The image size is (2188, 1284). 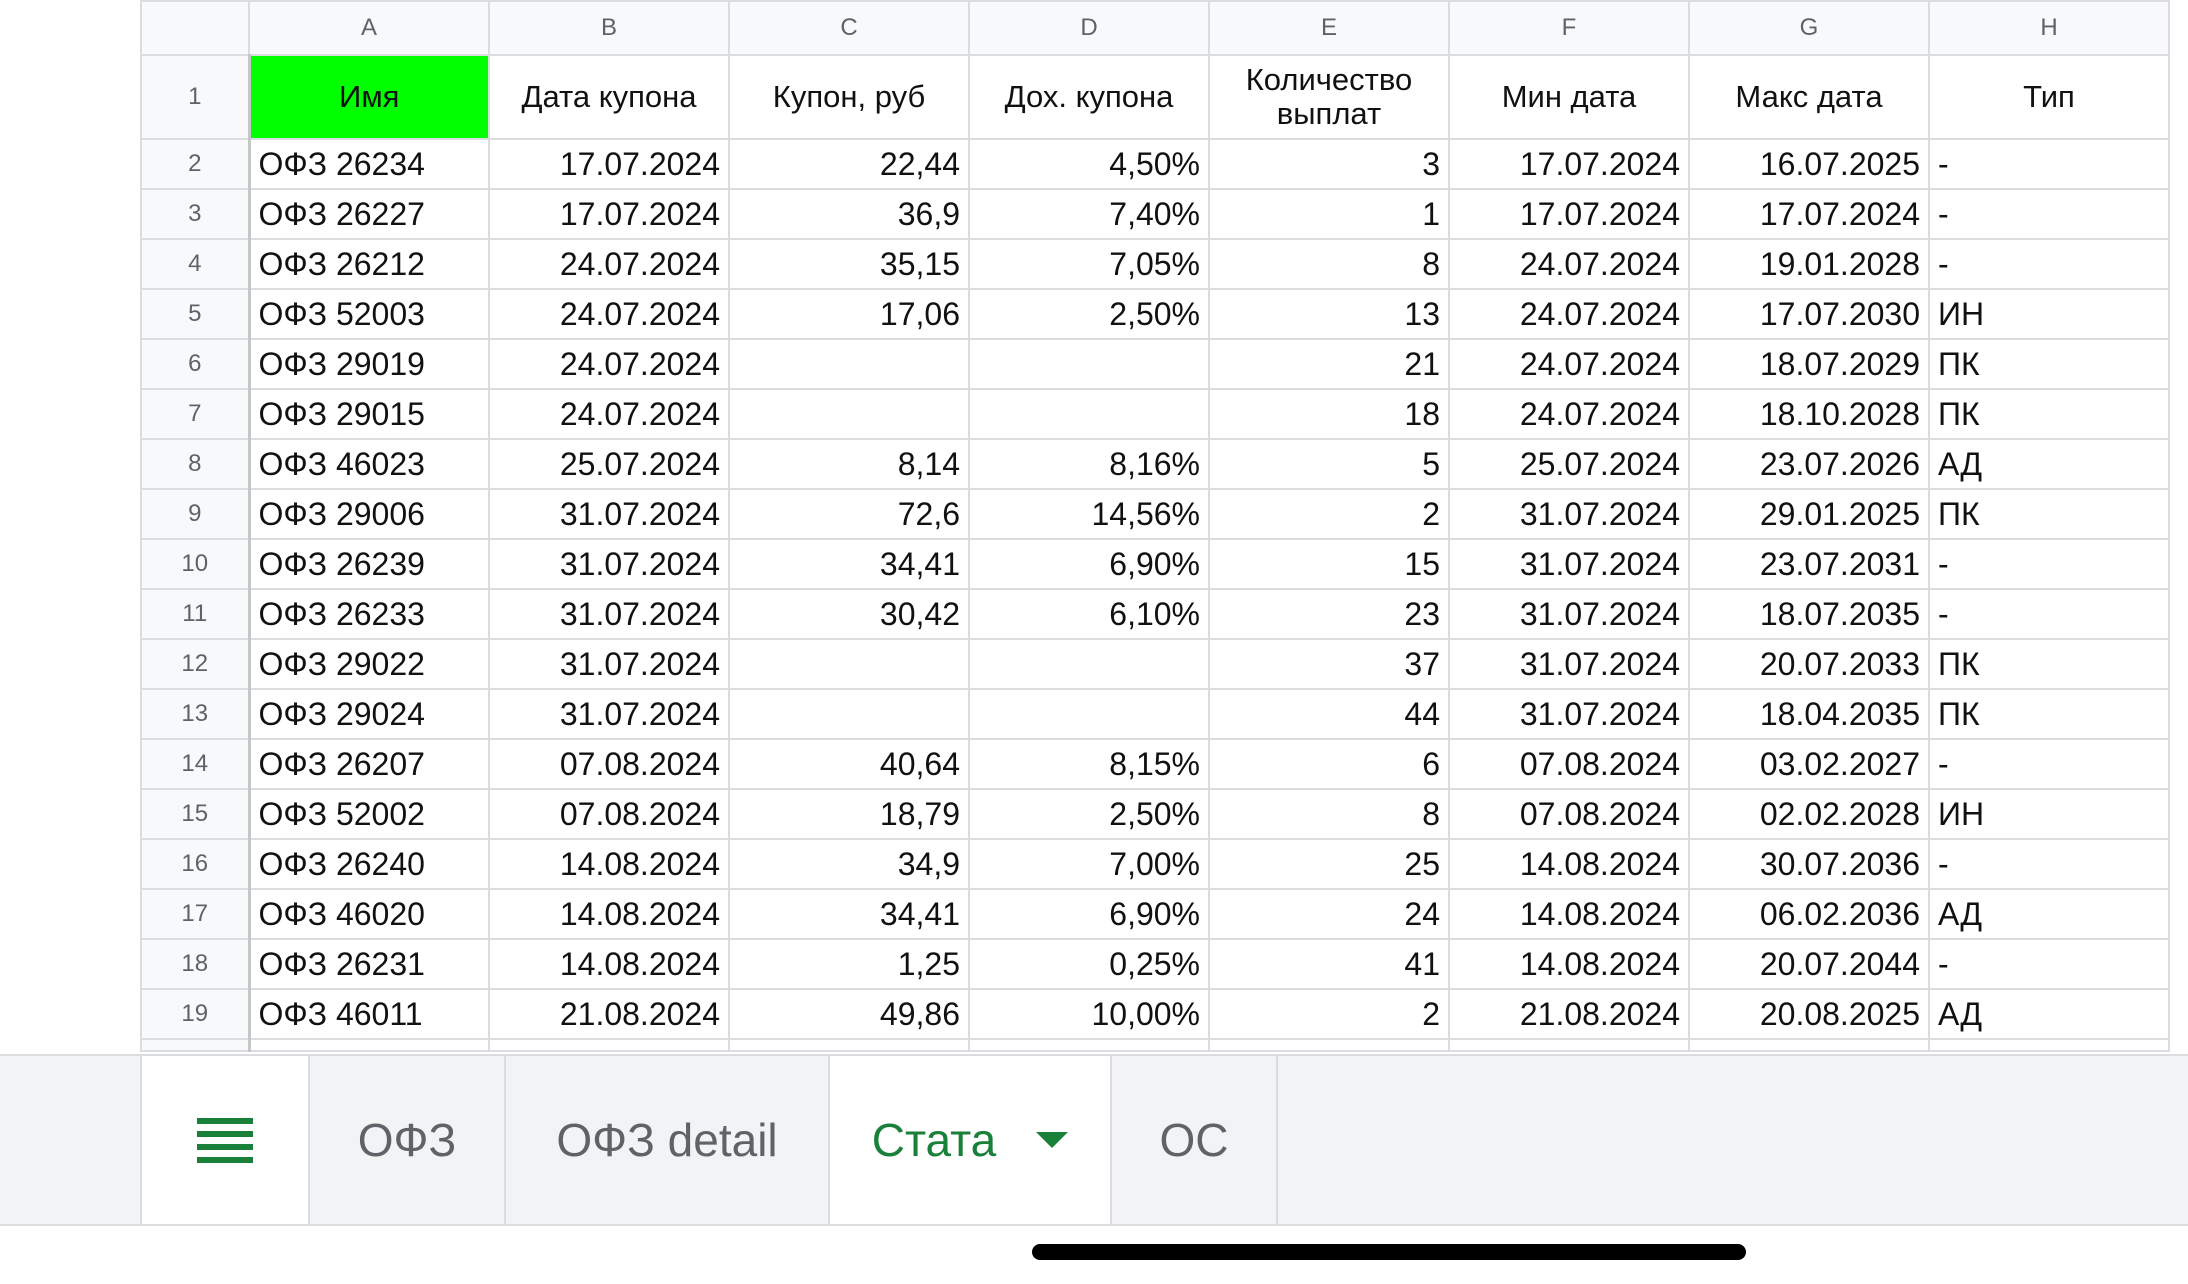 I want to click on cell-coupon-date: 17.07.2024, so click(x=609, y=214).